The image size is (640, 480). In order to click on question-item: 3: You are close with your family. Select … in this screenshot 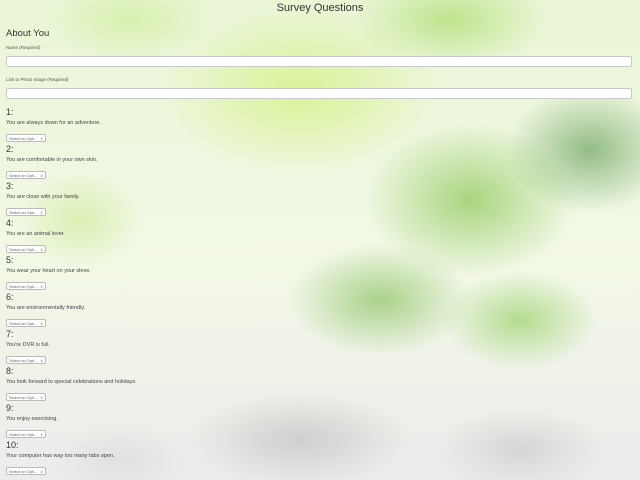, I will do `click(316, 200)`.